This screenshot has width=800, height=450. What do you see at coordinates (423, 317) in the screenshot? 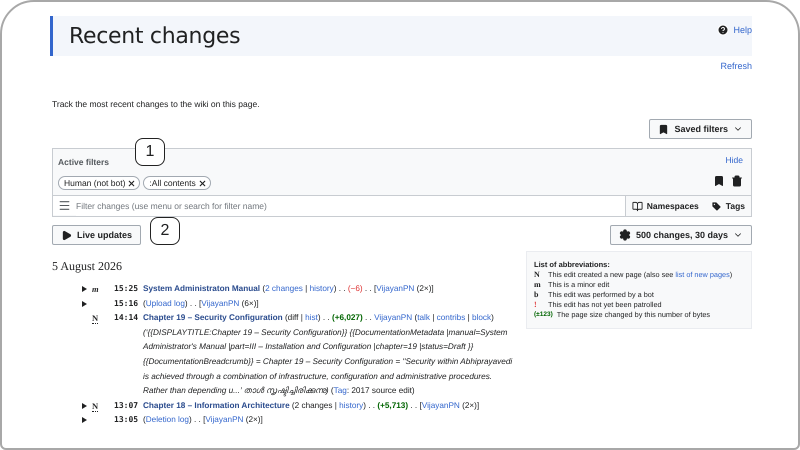
I see `link: talk` at bounding box center [423, 317].